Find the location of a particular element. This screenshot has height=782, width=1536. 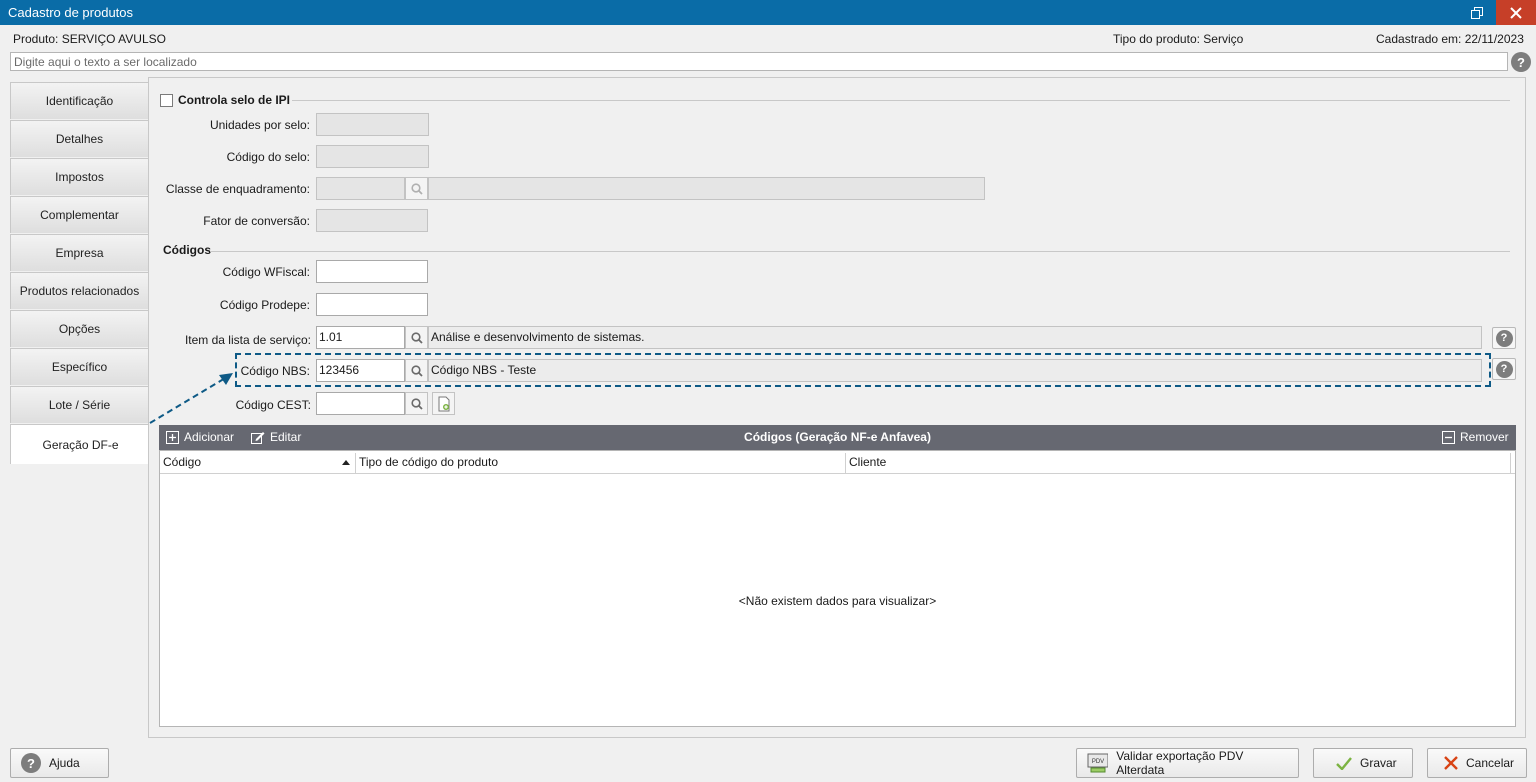

unidades-label: Unidades por selo: is located at coordinates (259, 125).